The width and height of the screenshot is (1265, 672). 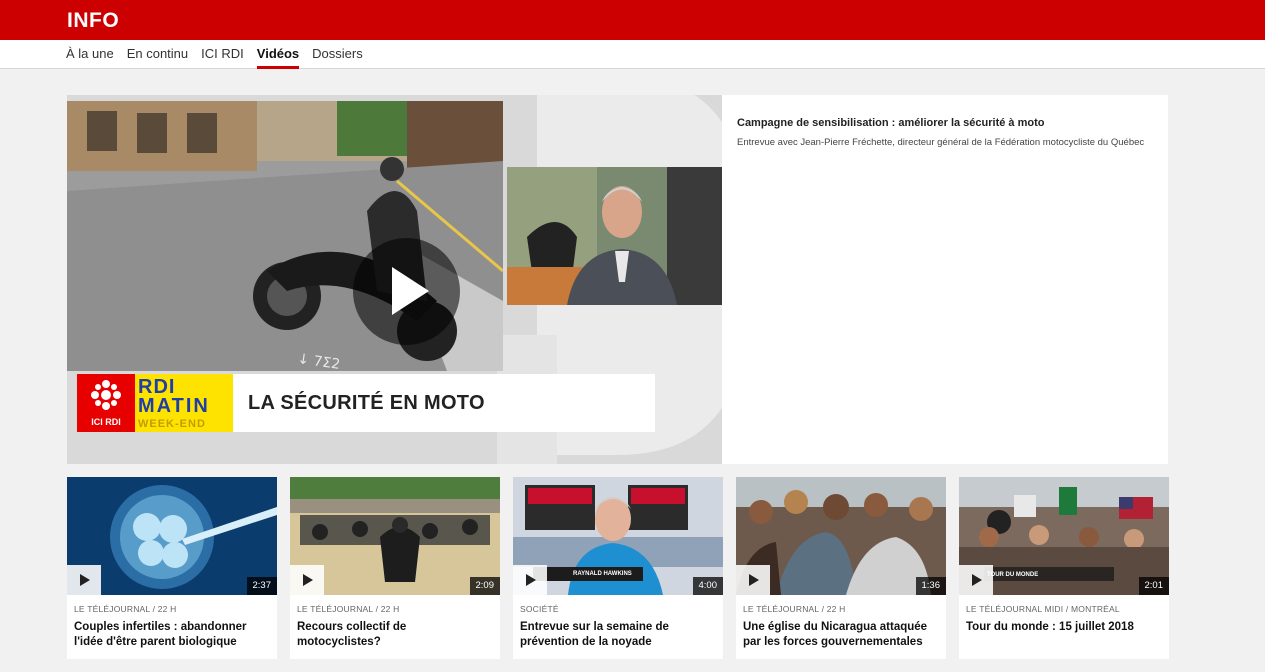 I want to click on rdi-matin-logo-line-2: MATIN, so click(x=174, y=406).